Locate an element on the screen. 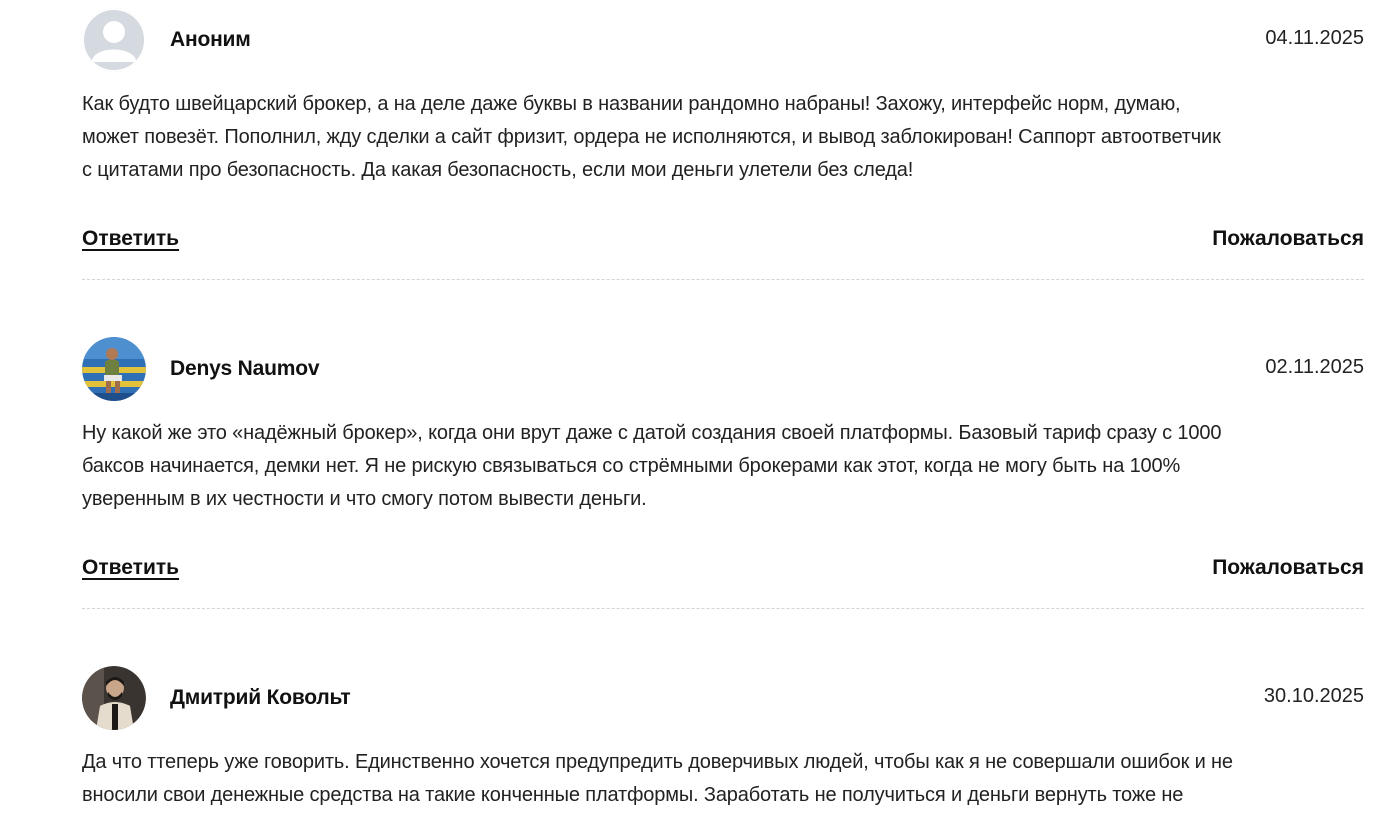  comment-author: Denys Naumov is located at coordinates (245, 368).